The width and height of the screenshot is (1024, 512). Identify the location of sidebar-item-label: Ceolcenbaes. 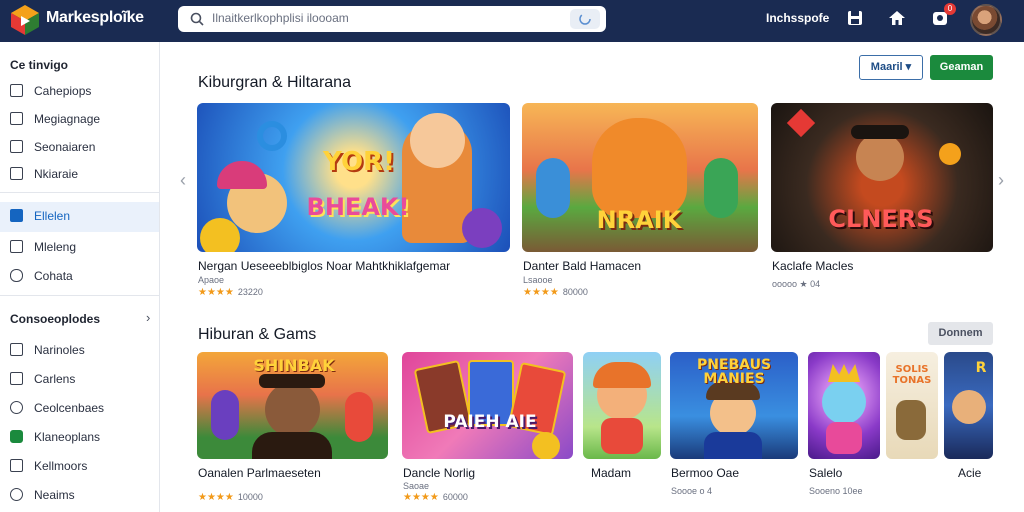
(69, 408).